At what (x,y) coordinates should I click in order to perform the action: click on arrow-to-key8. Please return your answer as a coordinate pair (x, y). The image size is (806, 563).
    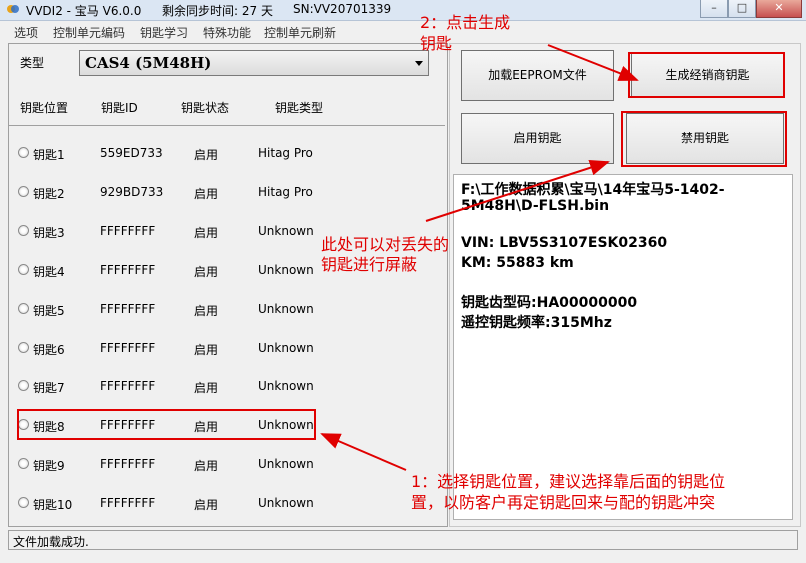
    Looking at the image, I should click on (363, 452).